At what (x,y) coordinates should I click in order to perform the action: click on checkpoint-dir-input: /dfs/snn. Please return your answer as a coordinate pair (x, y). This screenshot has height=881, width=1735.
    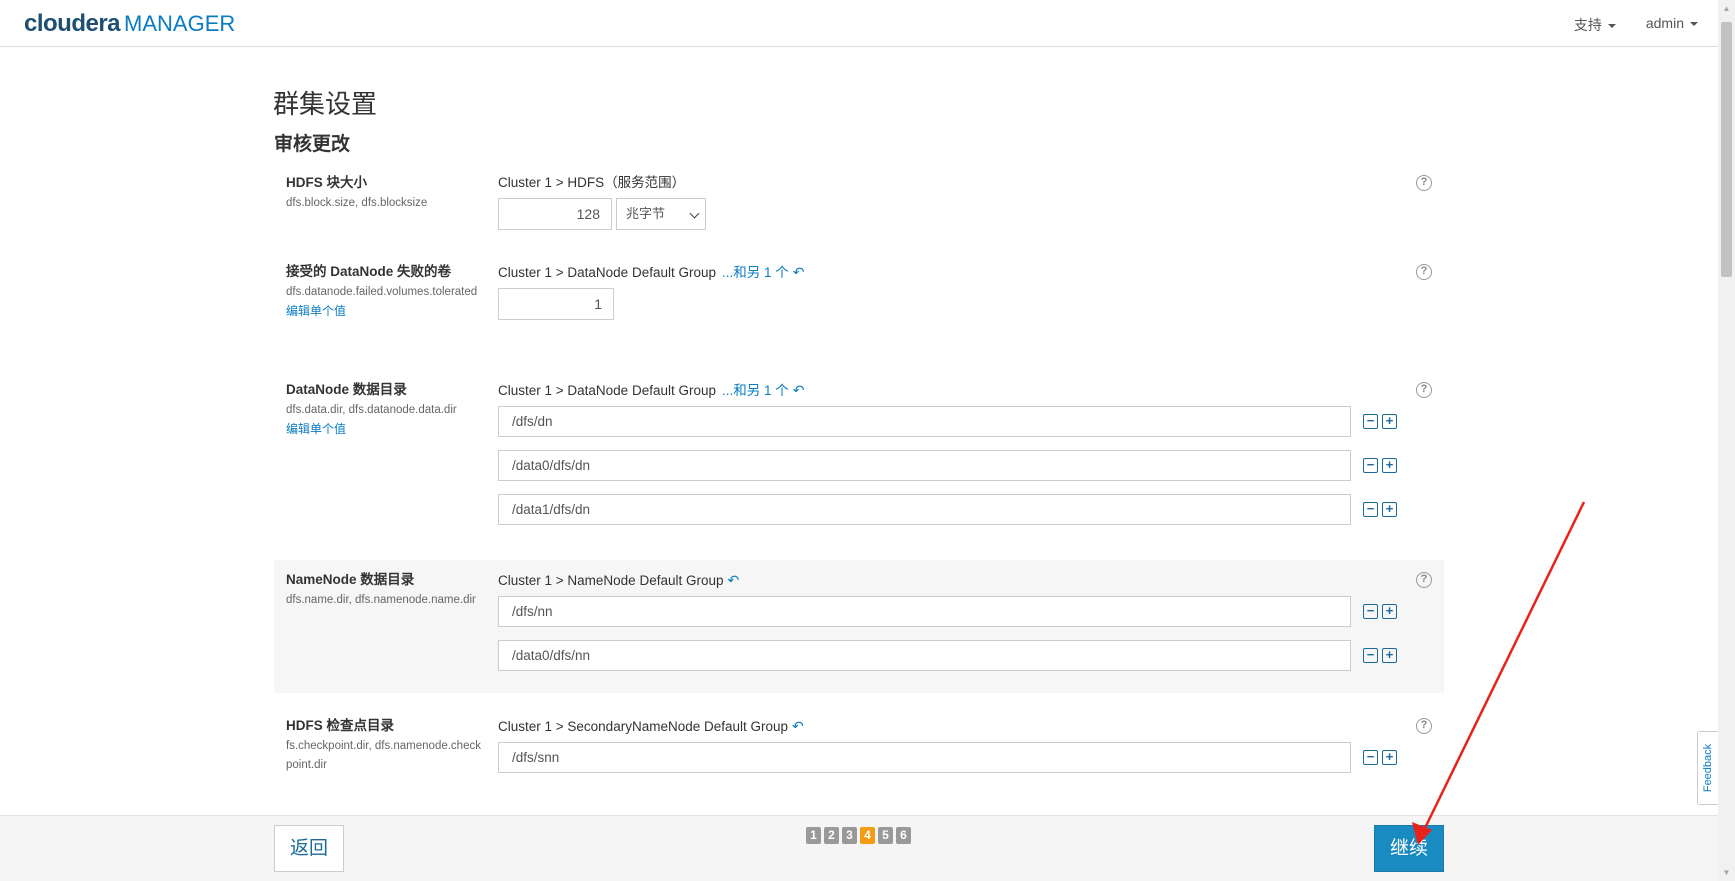
    Looking at the image, I should click on (924, 757).